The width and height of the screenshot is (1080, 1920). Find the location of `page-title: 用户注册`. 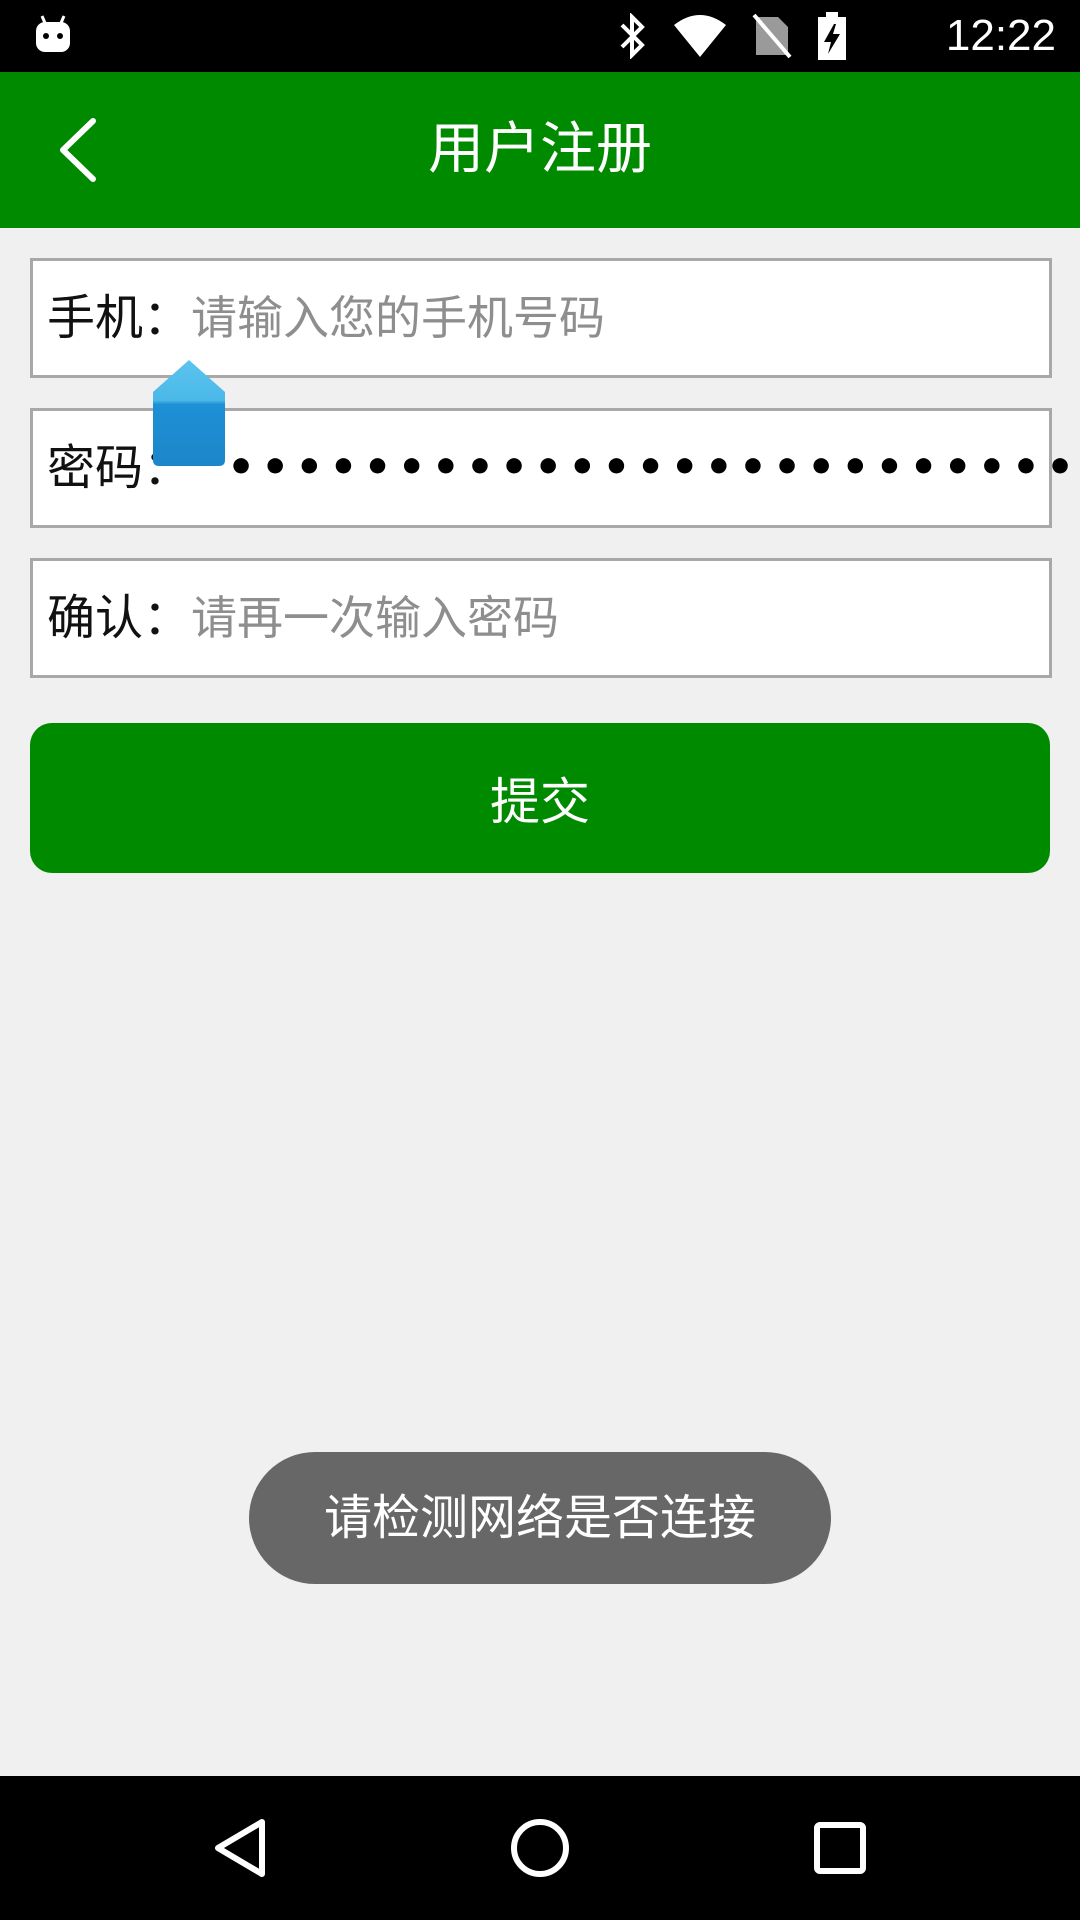

page-title: 用户注册 is located at coordinates (540, 149).